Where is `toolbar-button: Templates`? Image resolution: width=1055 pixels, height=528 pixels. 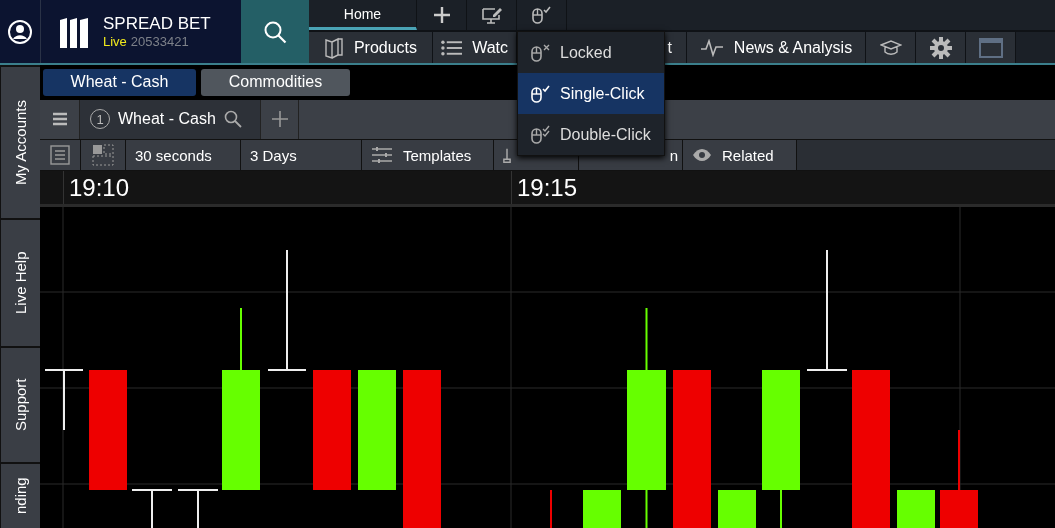
toolbar-button: Templates is located at coordinates (428, 155).